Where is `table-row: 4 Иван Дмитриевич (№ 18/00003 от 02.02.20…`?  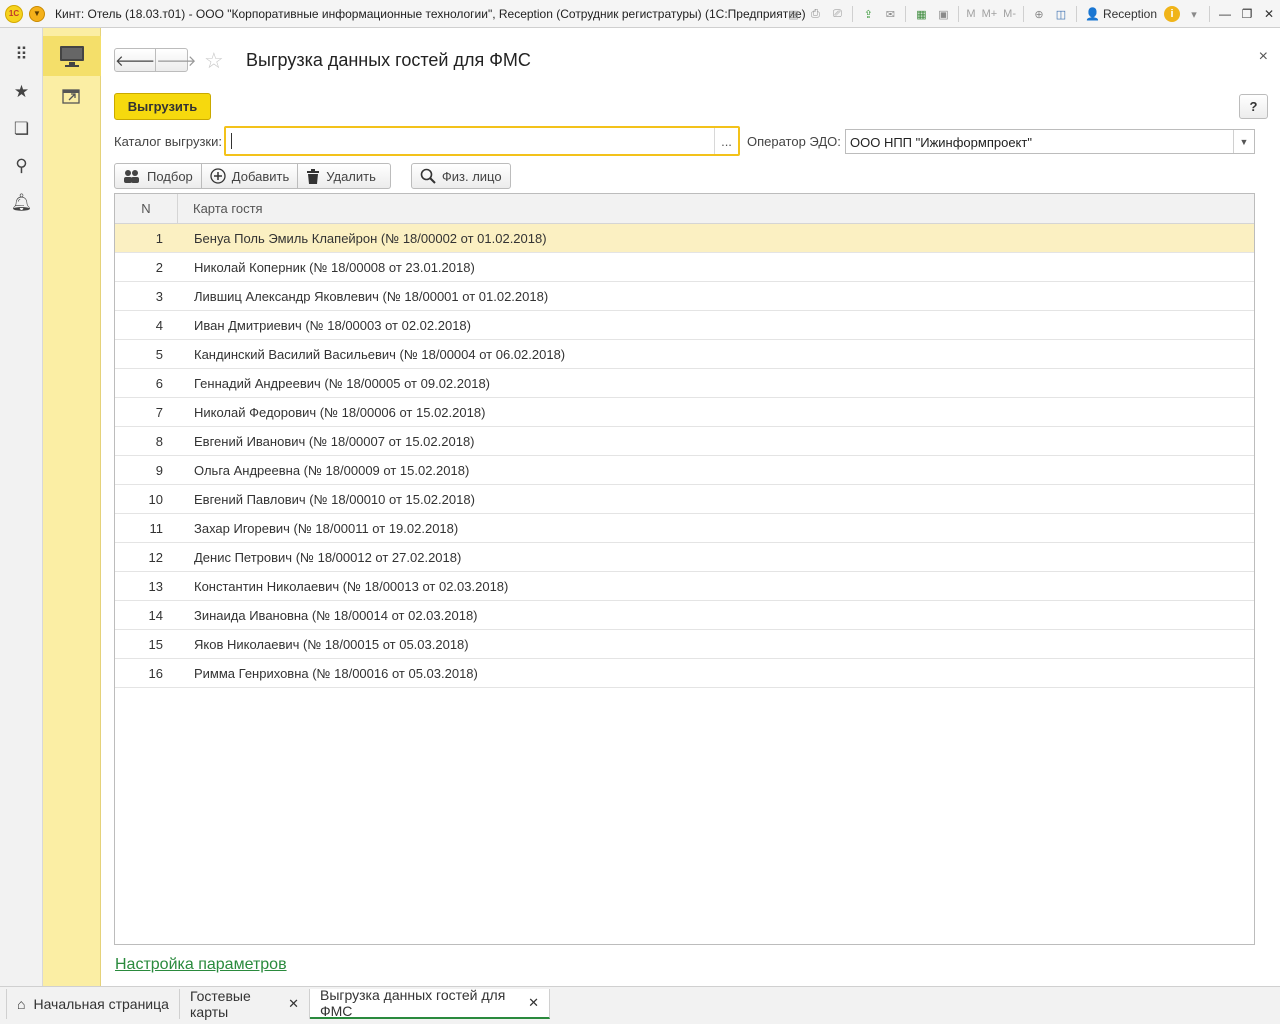
table-row: 4 Иван Дмитриевич (№ 18/00003 от 02.02.20… is located at coordinates (684, 325).